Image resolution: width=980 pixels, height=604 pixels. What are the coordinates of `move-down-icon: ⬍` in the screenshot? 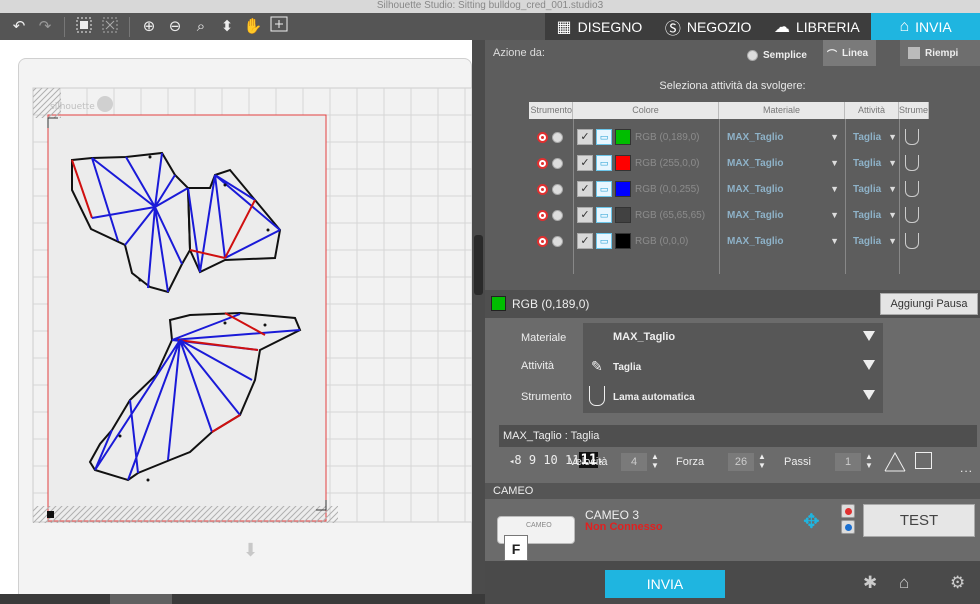 It's located at (227, 27).